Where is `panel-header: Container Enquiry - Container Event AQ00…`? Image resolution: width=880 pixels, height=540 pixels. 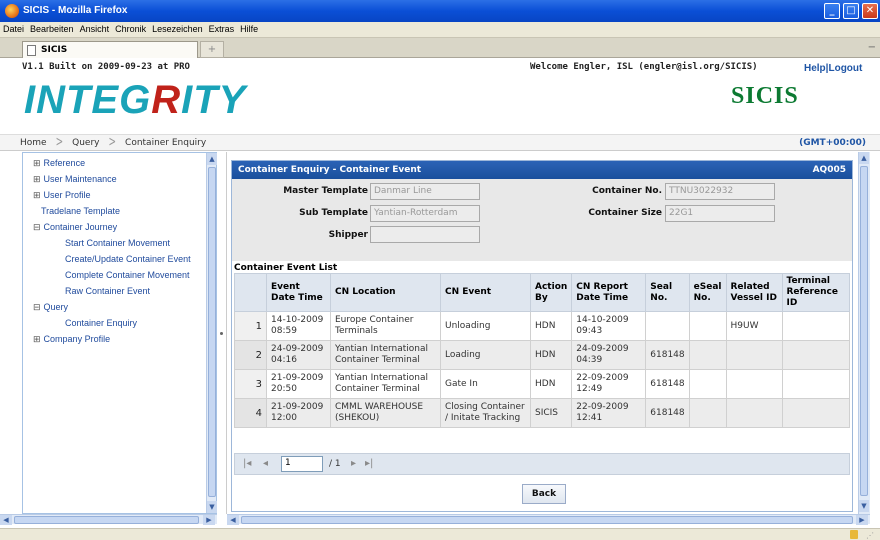 panel-header: Container Enquiry - Container Event AQ00… is located at coordinates (542, 170).